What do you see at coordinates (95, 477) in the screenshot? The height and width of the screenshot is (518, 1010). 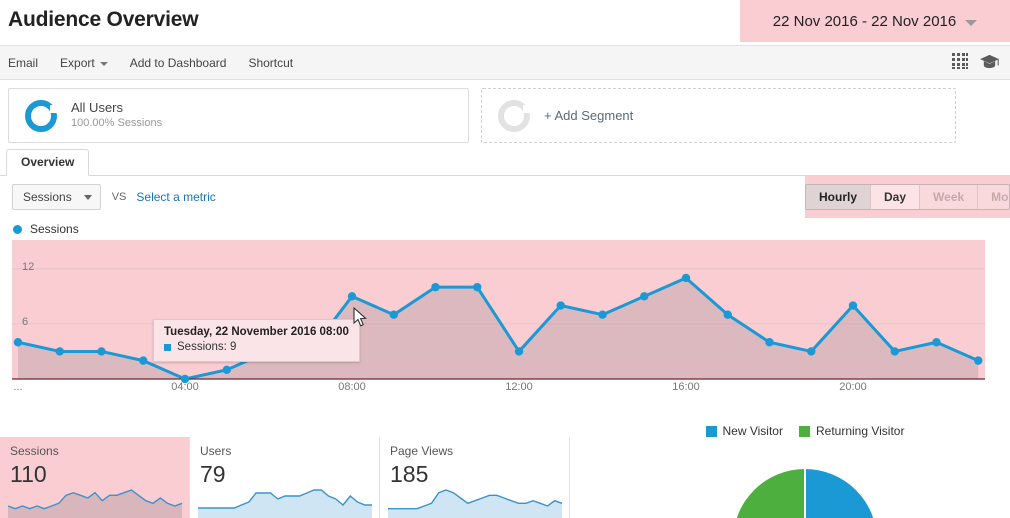 I see `metric-card-sessions: Sessions 110` at bounding box center [95, 477].